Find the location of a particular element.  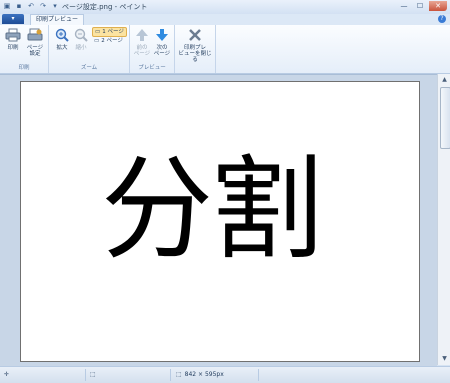

page-setup-icon is located at coordinates (35, 34).